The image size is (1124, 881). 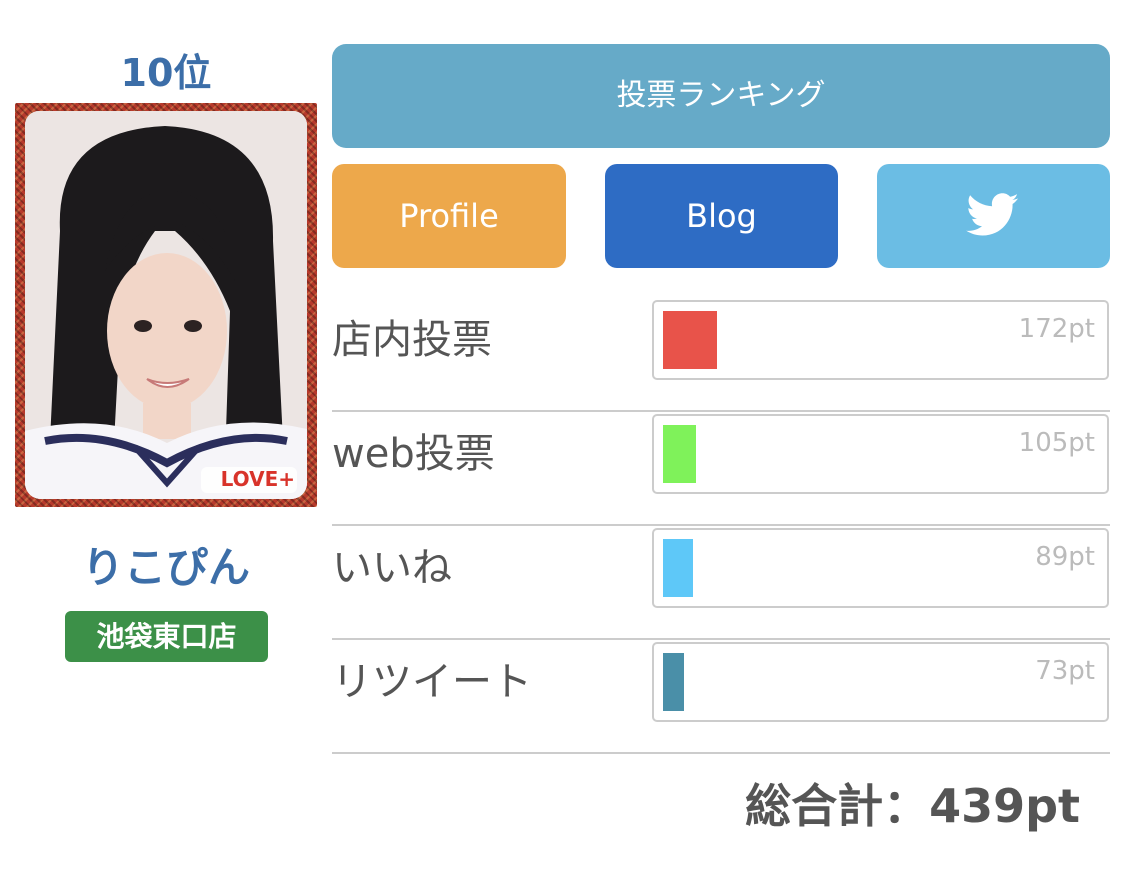 I want to click on member-photo-illustration, so click(x=166, y=305).